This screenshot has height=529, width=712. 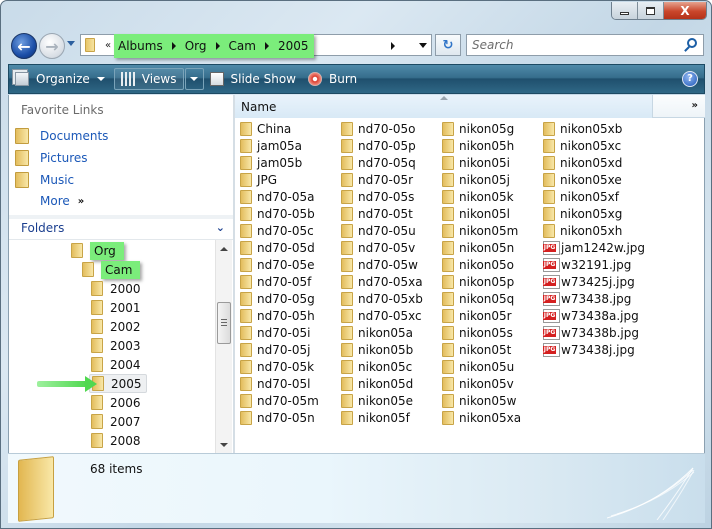 I want to click on tree-node-org: Org, so click(x=97, y=250).